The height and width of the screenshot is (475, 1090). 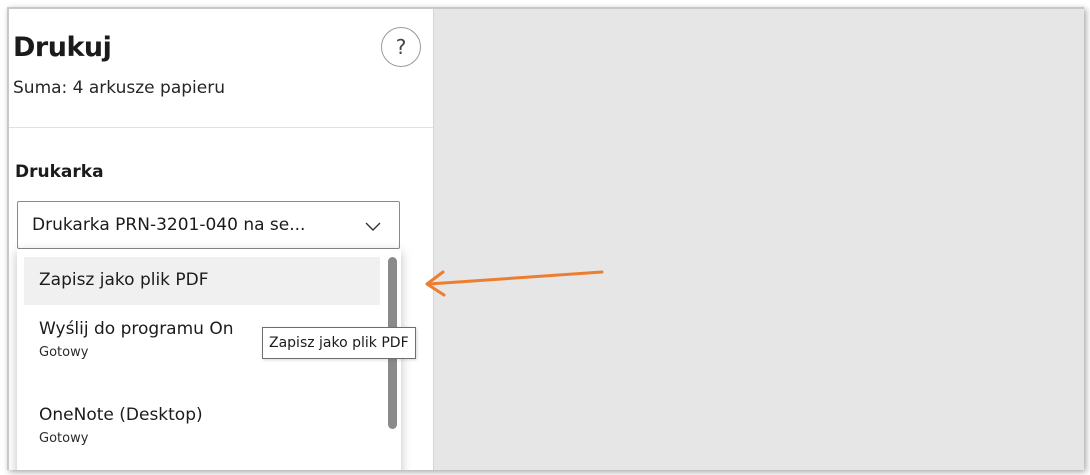 I want to click on printer-option-onenote-desktop: OneNote (Desktop) Gotowy, so click(x=202, y=437).